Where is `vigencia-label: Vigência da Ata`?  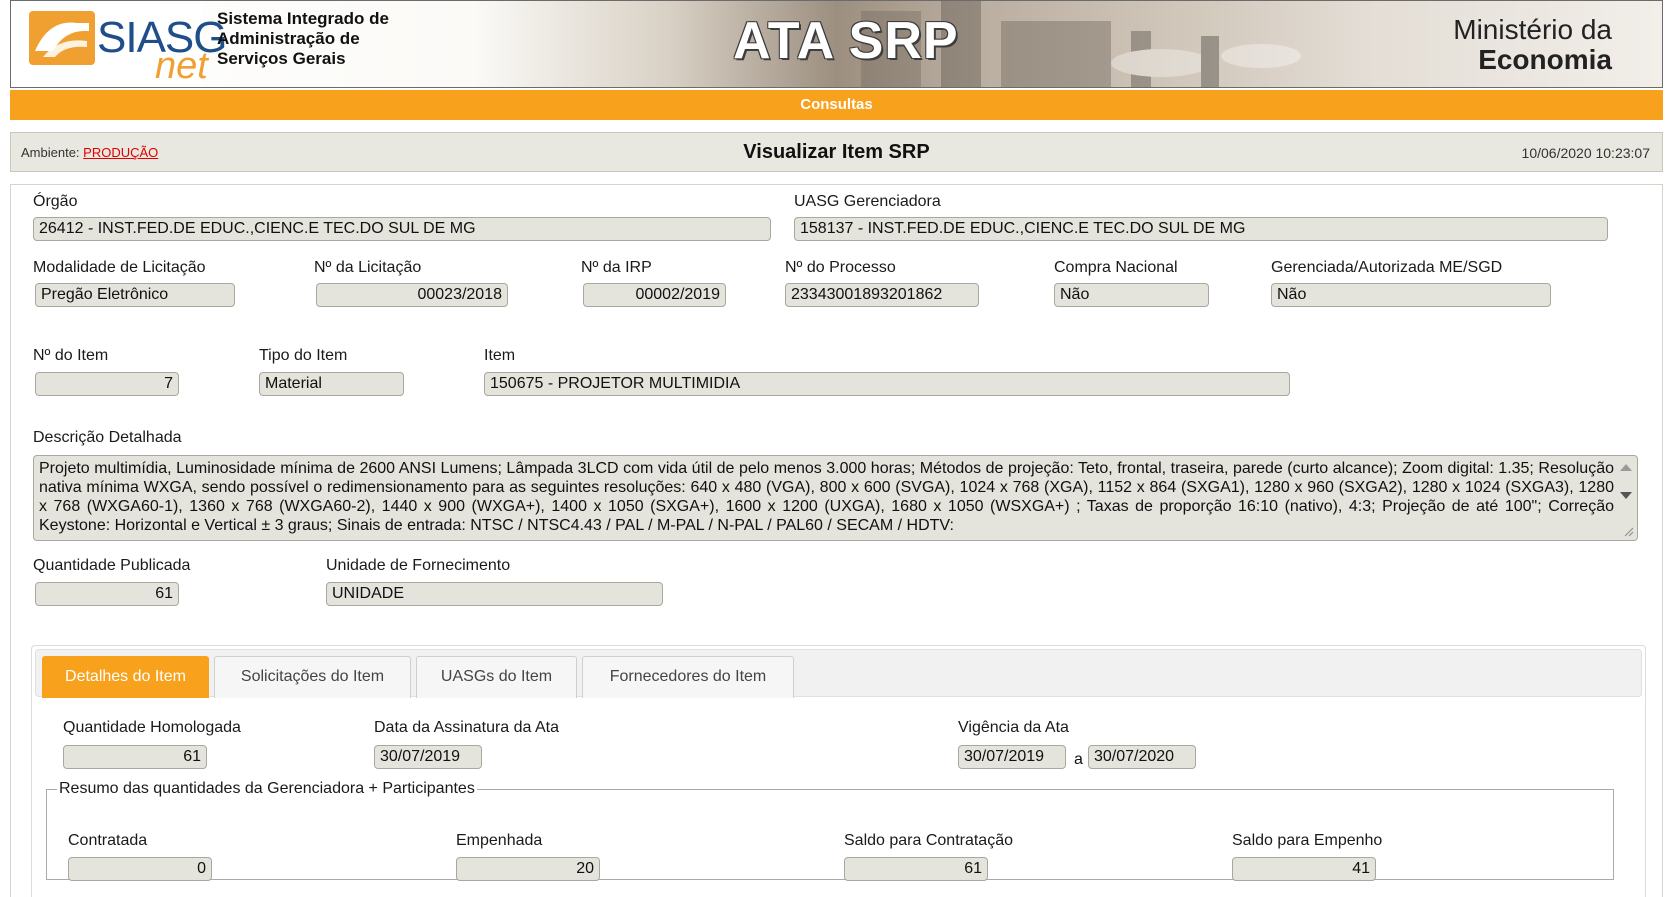 vigencia-label: Vigência da Ata is located at coordinates (1013, 727).